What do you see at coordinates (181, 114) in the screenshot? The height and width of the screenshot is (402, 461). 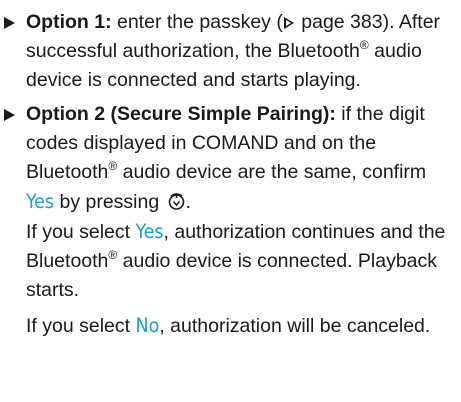 I see `option-2-heading: Option 2 (Secure Simple Pairing):` at bounding box center [181, 114].